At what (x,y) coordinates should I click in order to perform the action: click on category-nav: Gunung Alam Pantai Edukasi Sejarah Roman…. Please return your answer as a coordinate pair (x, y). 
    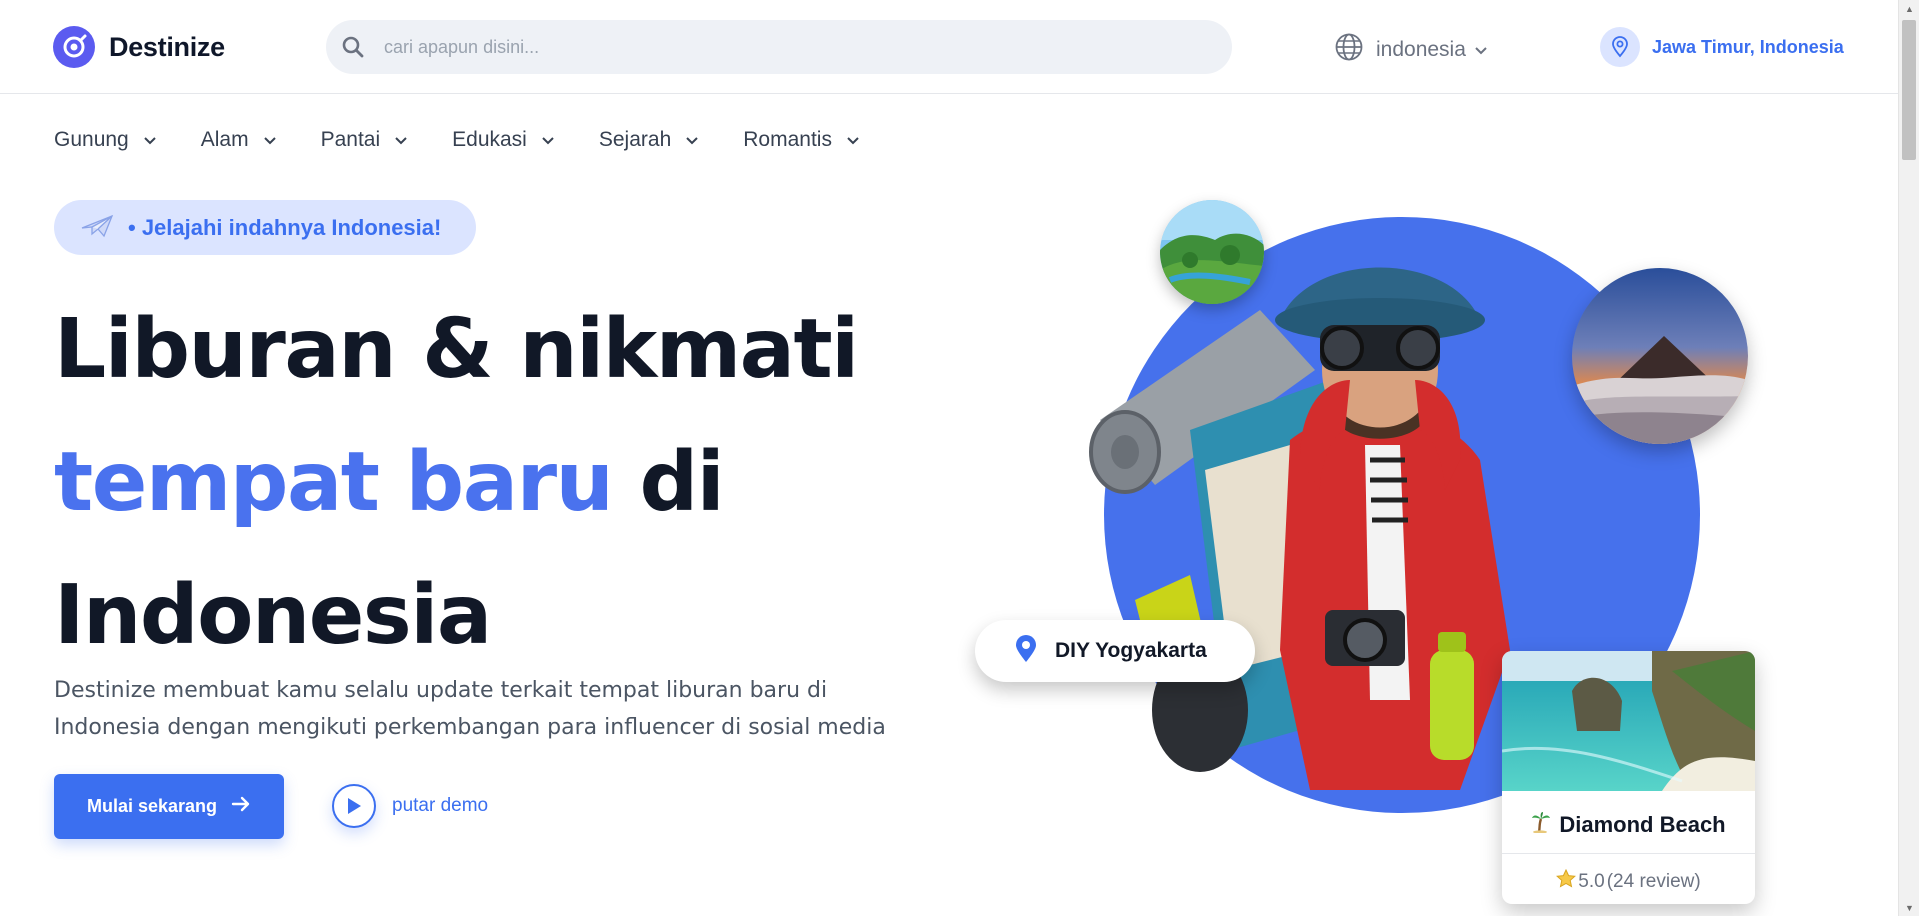
    Looking at the image, I should click on (479, 140).